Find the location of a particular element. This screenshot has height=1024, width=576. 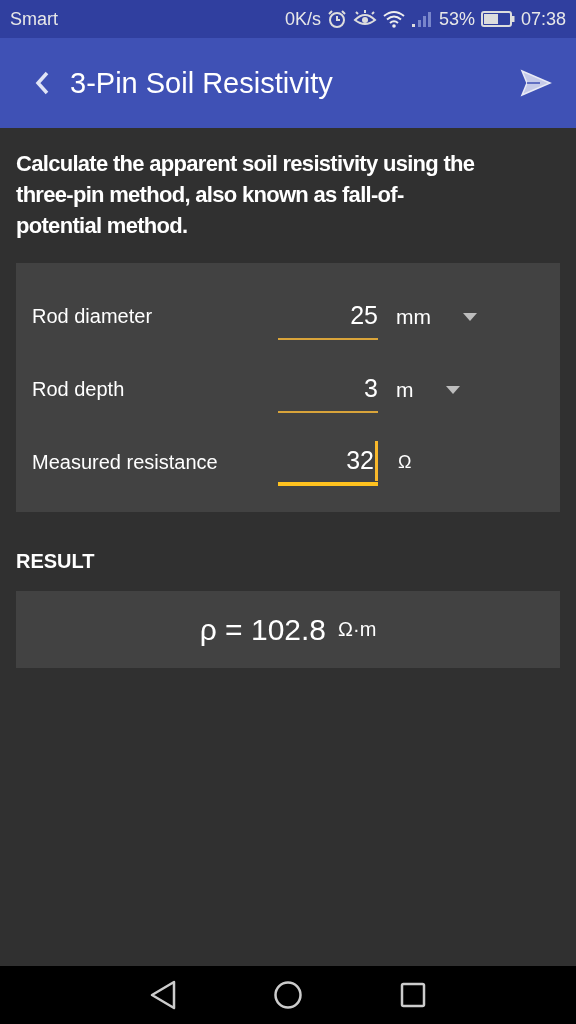

input-field: 32 is located at coordinates (328, 462).